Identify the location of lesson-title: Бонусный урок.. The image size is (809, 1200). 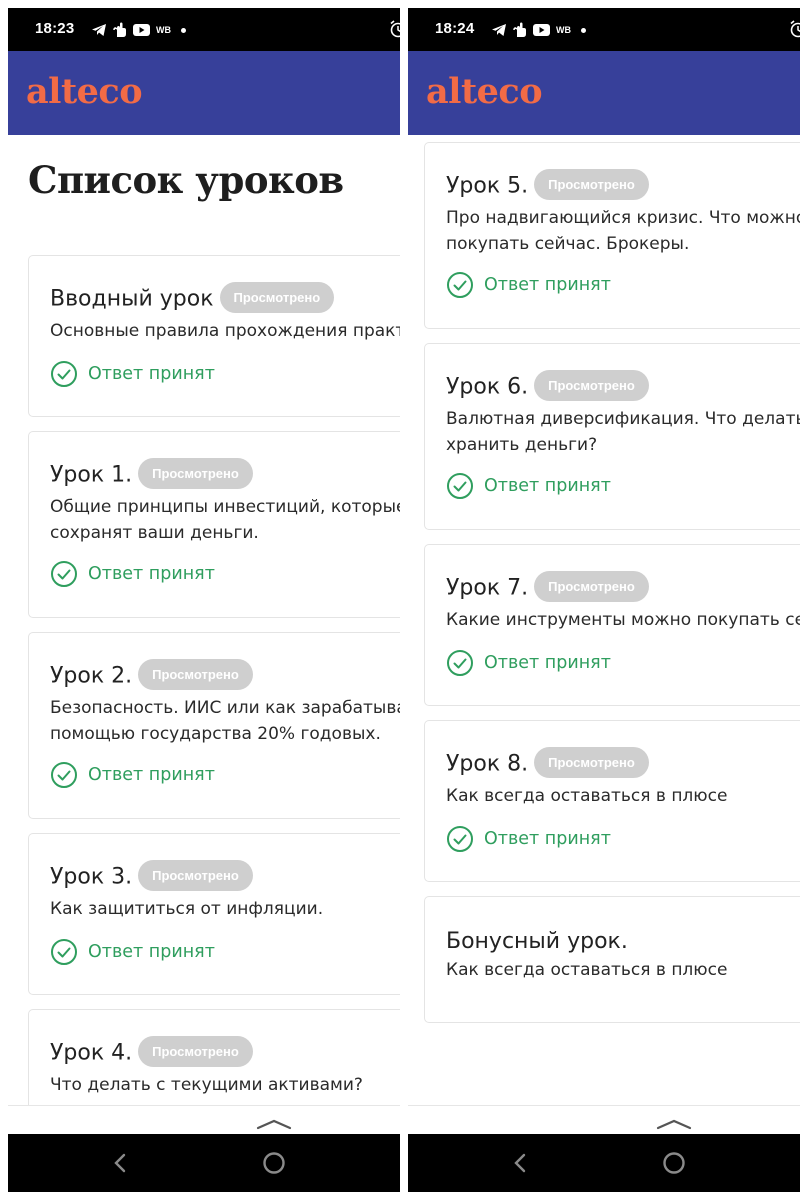
(537, 941).